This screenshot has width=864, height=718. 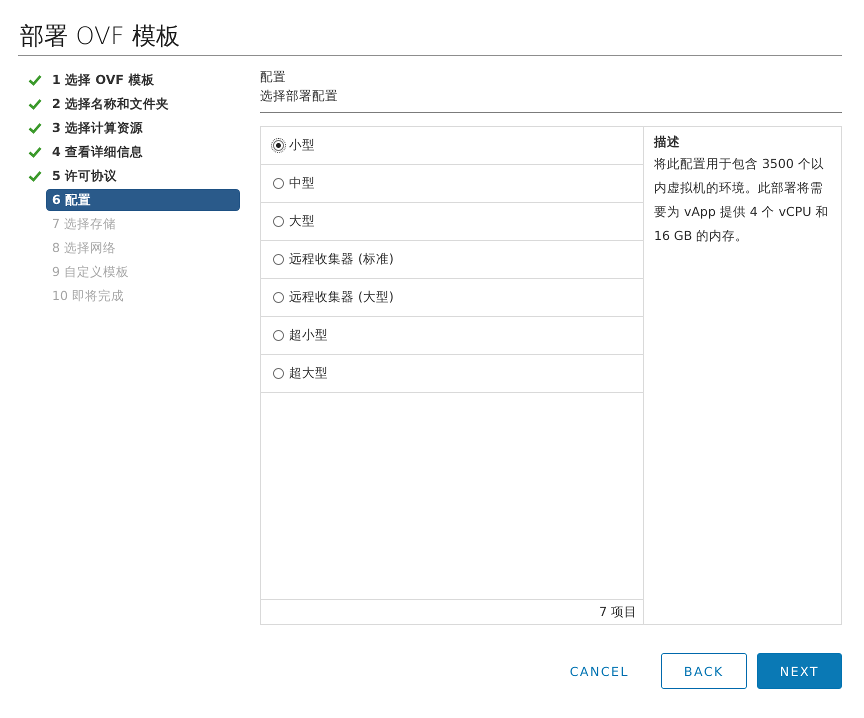 What do you see at coordinates (143, 104) in the screenshot?
I see `step-item: 2 选择名称和文件夹` at bounding box center [143, 104].